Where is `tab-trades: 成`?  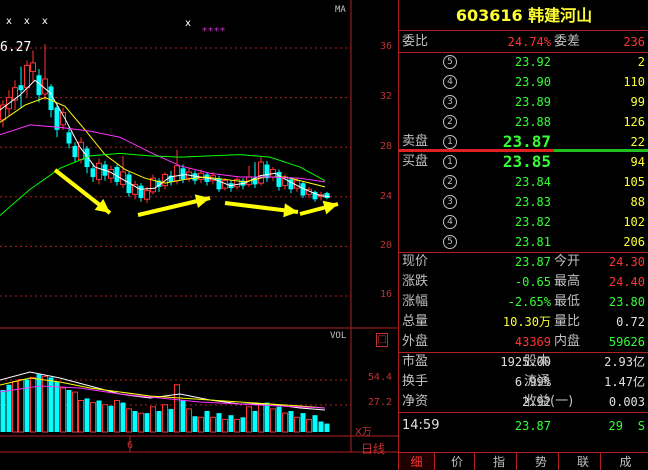
tab-trades: 成 is located at coordinates (625, 461).